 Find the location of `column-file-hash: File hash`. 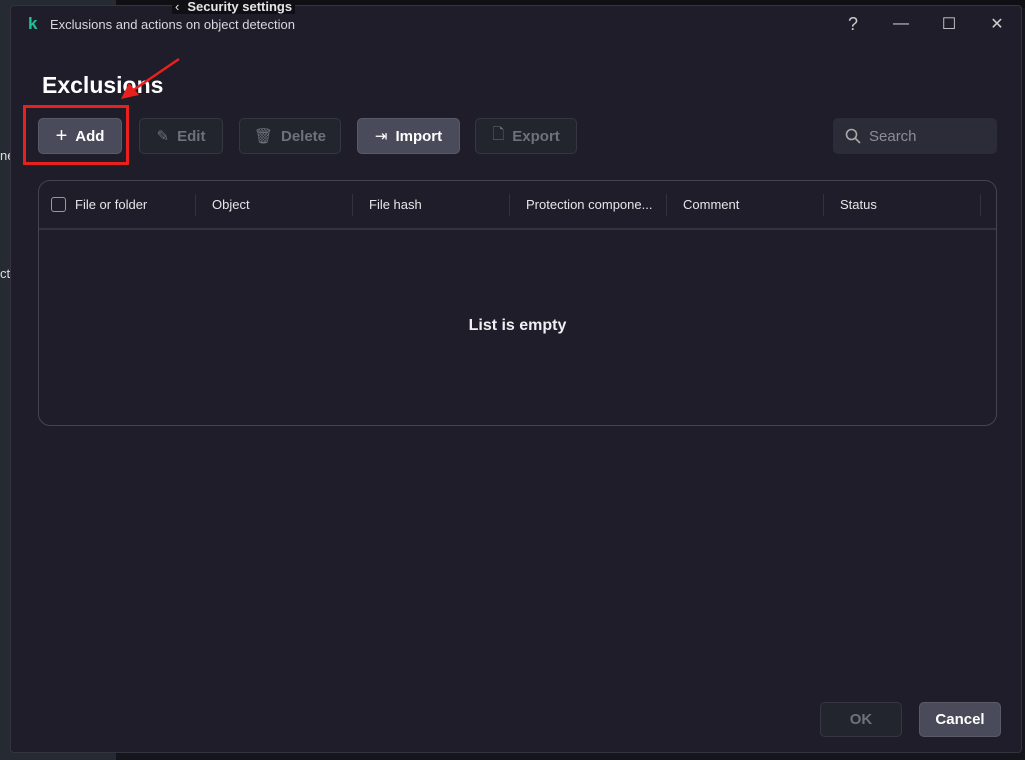

column-file-hash: File hash is located at coordinates (431, 204).